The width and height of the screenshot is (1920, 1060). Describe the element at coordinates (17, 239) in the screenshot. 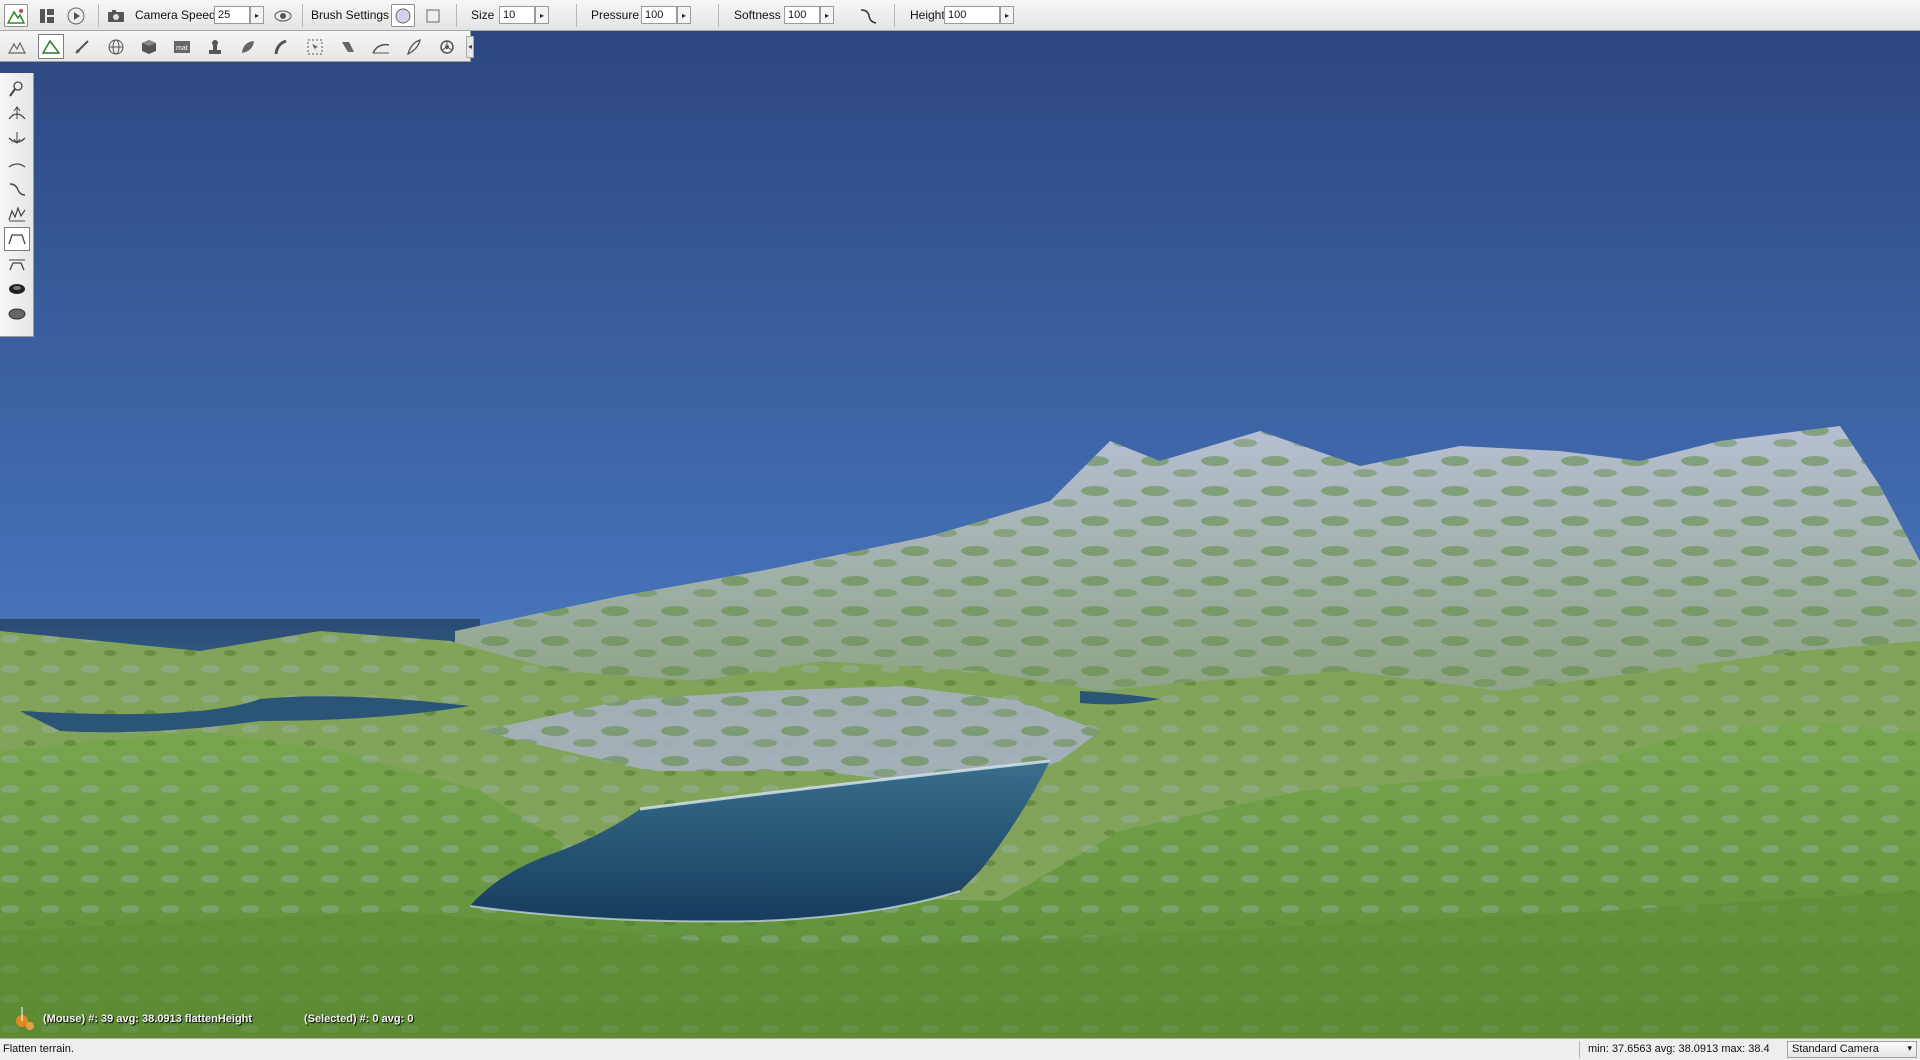

I see `flatten-tool-icon` at that location.